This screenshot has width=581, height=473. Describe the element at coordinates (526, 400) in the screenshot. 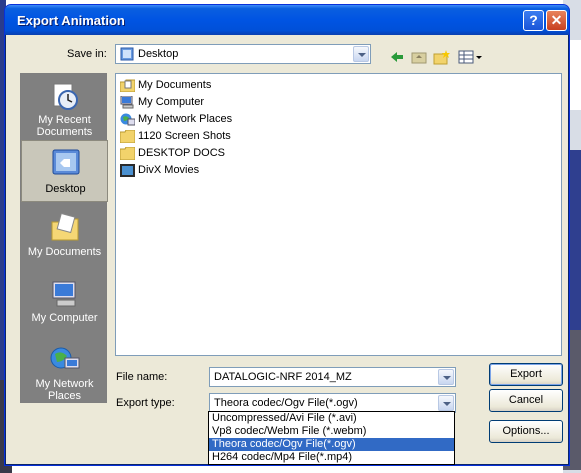

I see `cancel-button: Cancel` at that location.